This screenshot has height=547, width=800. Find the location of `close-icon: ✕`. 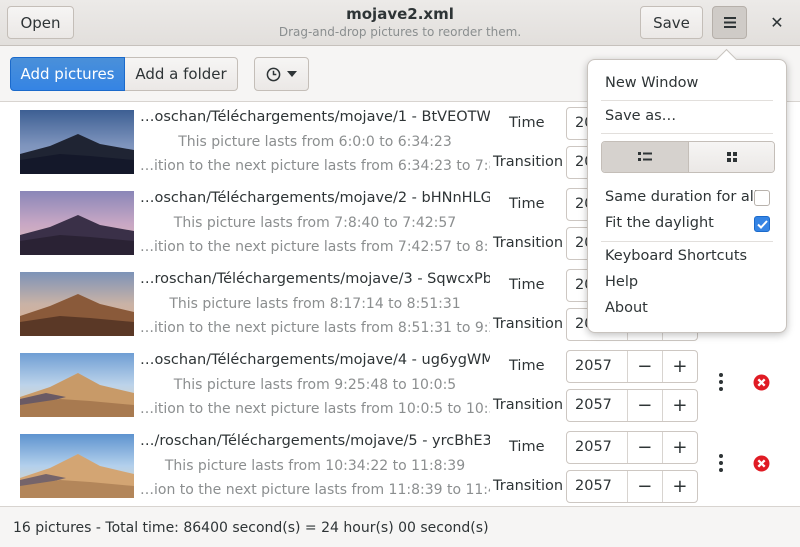

close-icon: ✕ is located at coordinates (777, 22).